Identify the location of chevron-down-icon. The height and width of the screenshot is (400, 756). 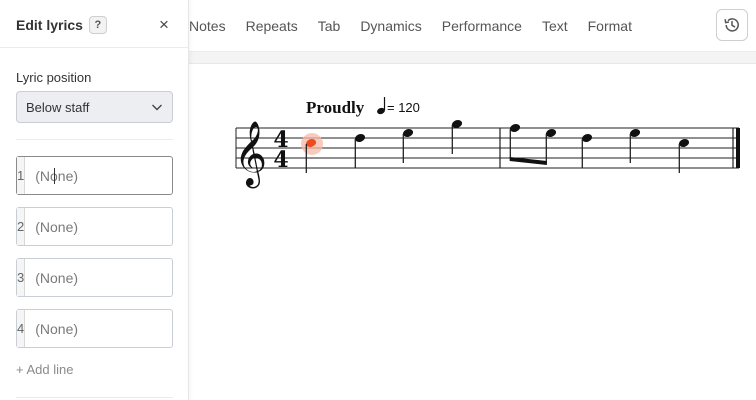
(157, 107).